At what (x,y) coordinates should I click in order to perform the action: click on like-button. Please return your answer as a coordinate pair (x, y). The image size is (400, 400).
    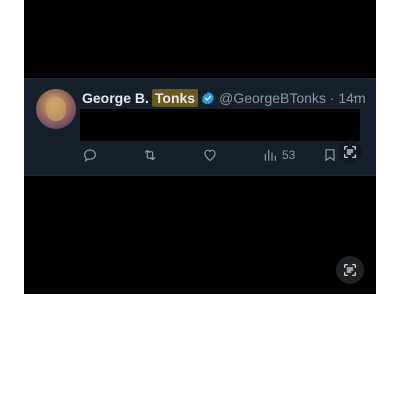
    Looking at the image, I should click on (210, 155).